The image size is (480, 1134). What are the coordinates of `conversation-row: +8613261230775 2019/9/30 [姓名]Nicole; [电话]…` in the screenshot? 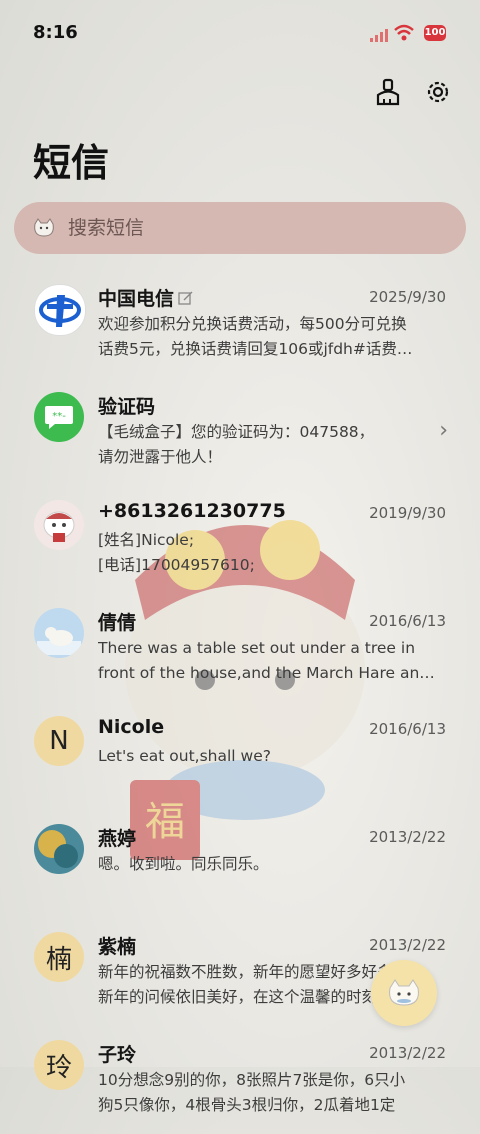 It's located at (240, 540).